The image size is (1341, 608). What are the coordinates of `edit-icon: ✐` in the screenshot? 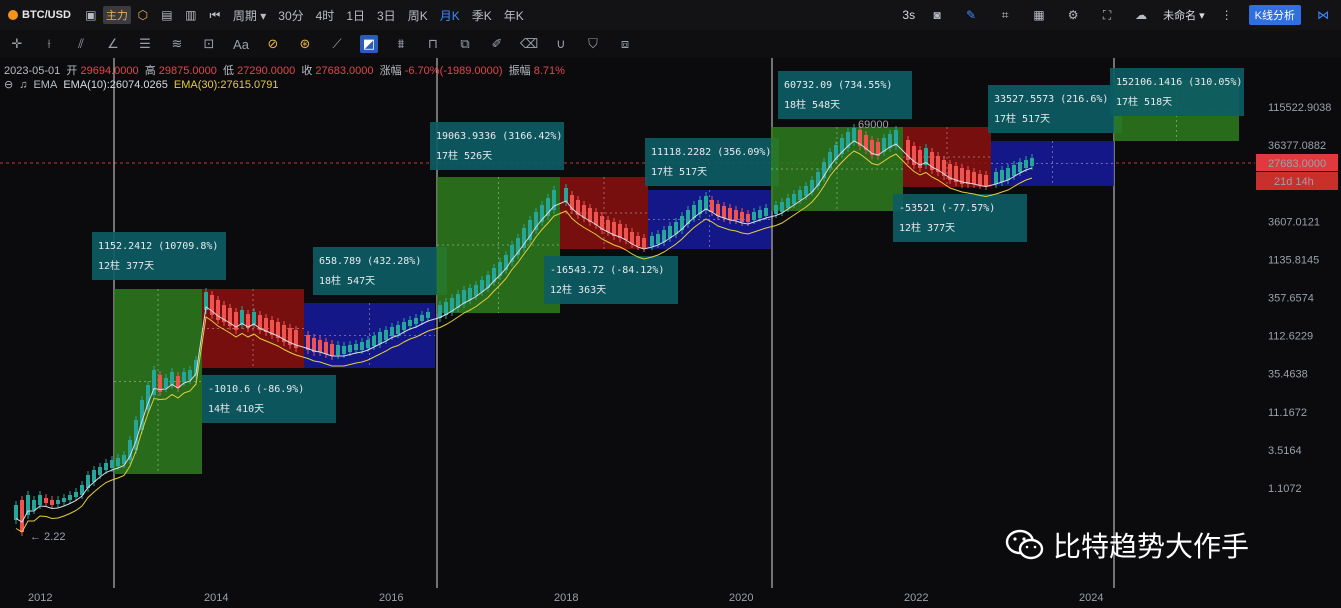 It's located at (497, 44).